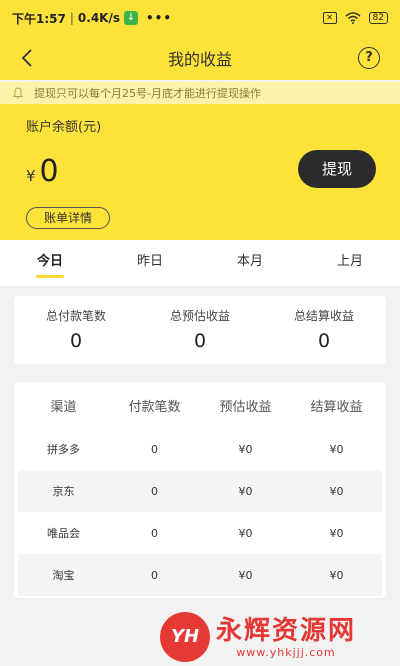 This screenshot has width=400, height=666. What do you see at coordinates (50, 263) in the screenshot?
I see `tab-today: 今日` at bounding box center [50, 263].